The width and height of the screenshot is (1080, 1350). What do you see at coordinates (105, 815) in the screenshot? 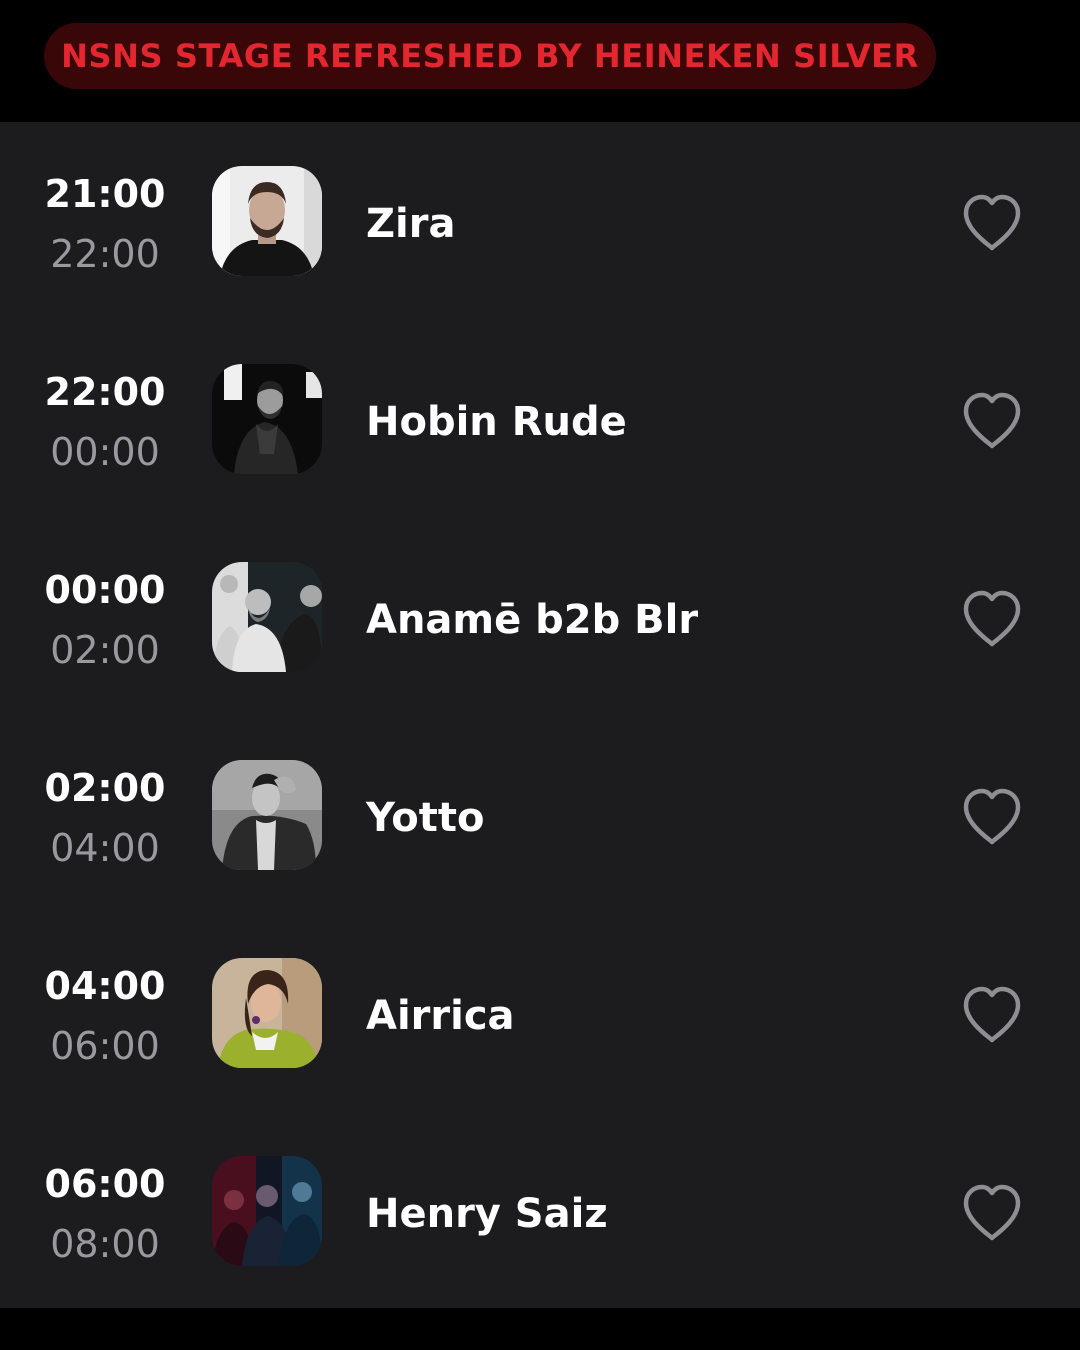
I see `time-slot: 02:00 04:00` at bounding box center [105, 815].